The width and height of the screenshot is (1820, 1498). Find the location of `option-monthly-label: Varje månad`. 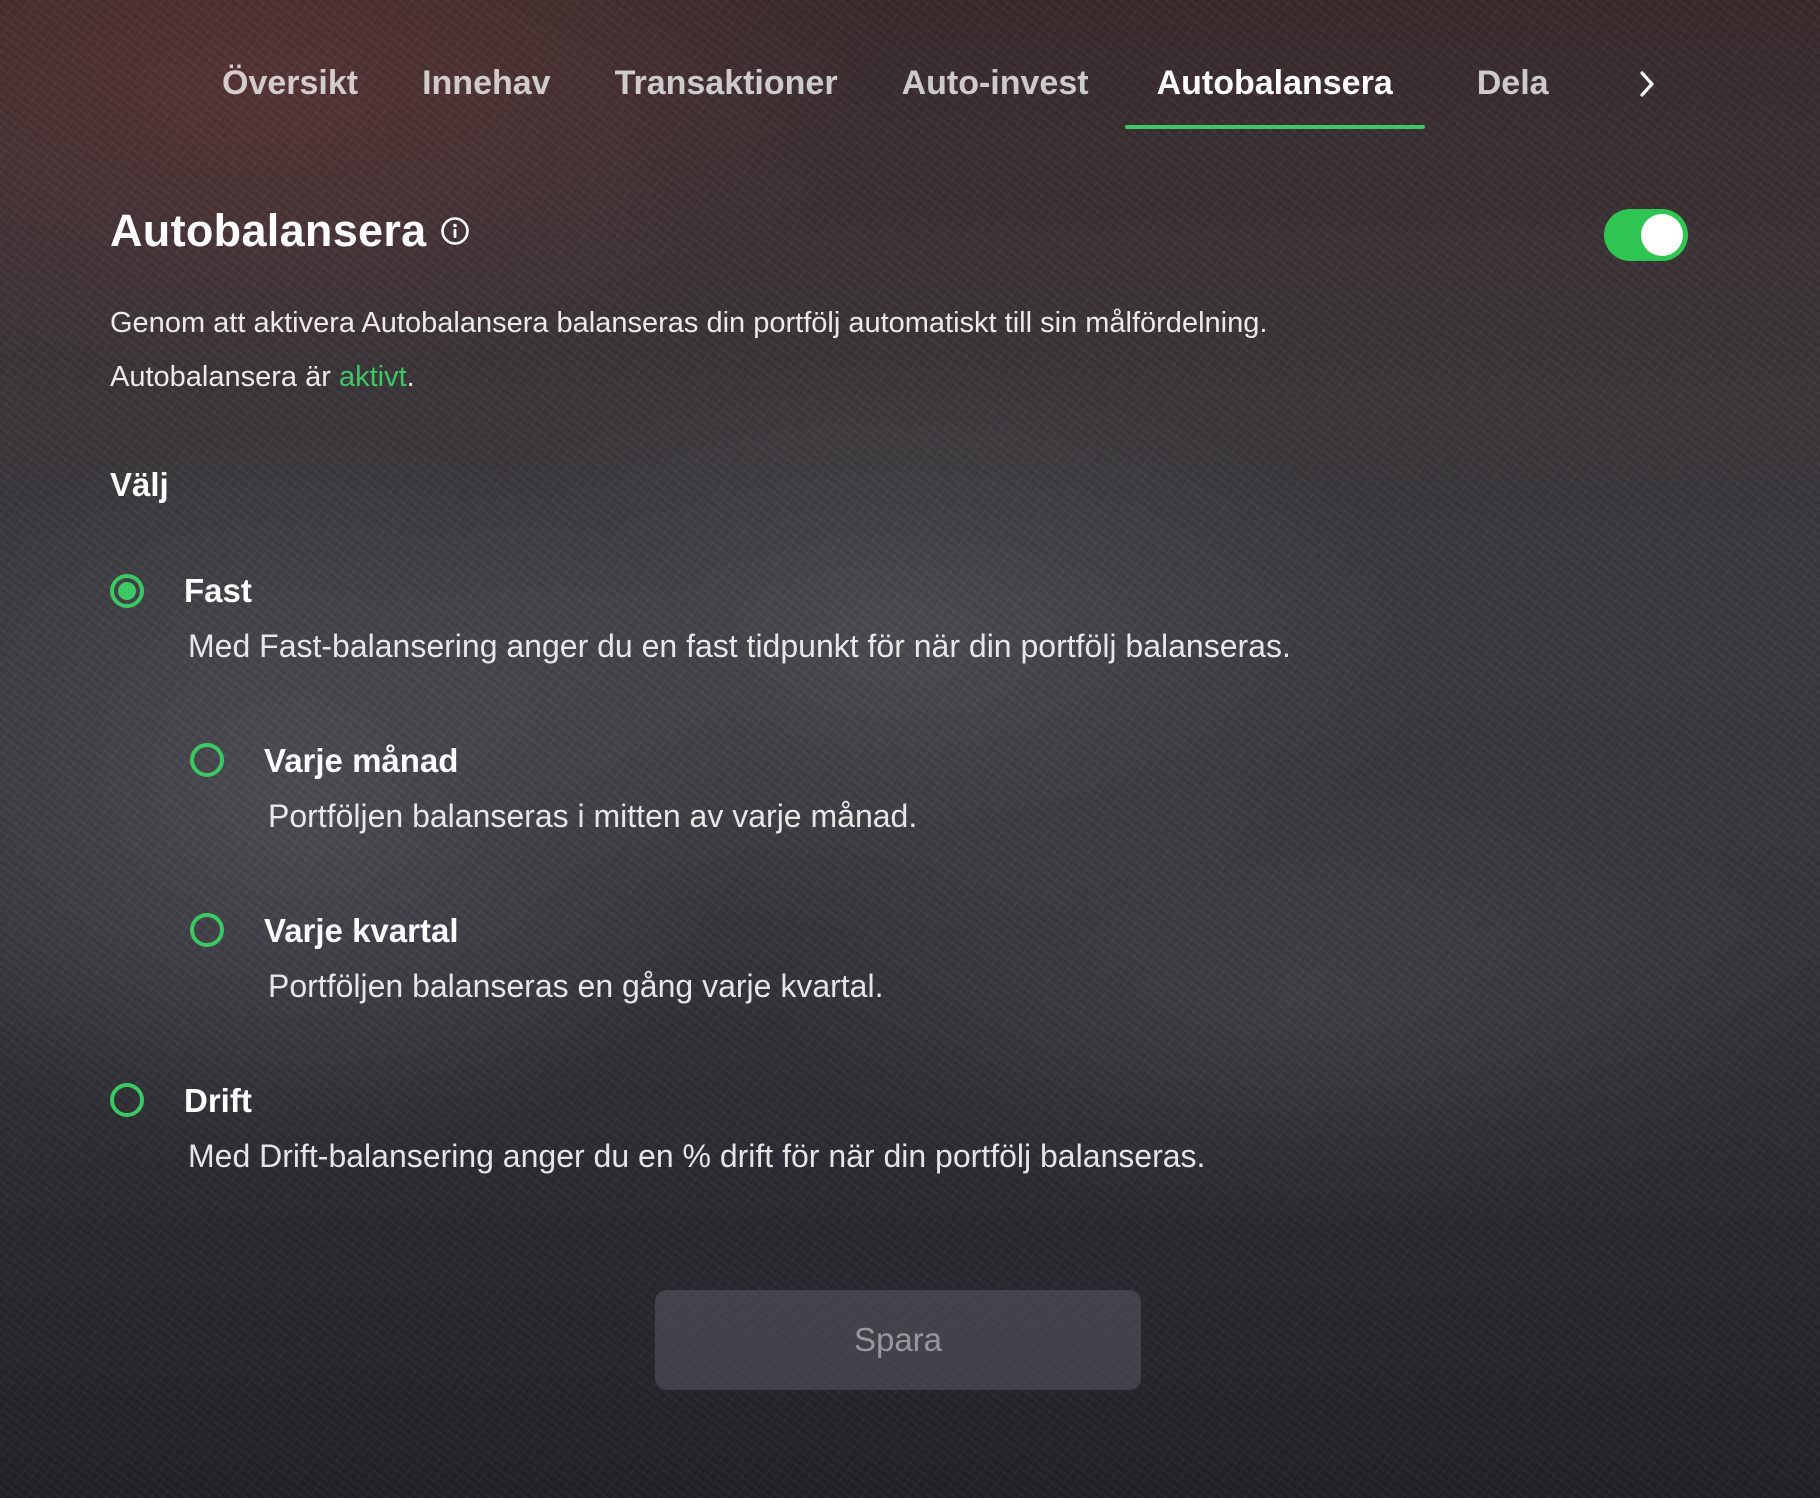

option-monthly-label: Varje månad is located at coordinates (361, 761).